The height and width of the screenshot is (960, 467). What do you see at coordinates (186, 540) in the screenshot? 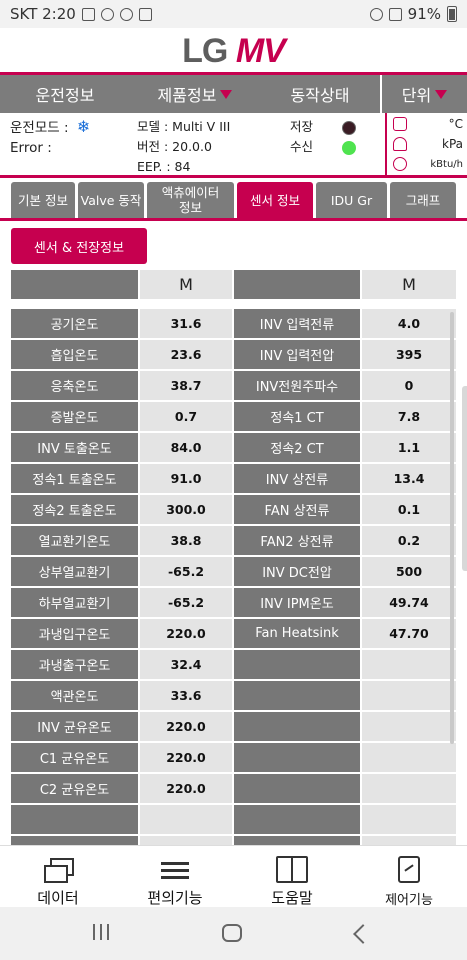
I see `sensor-value: 38.8` at bounding box center [186, 540].